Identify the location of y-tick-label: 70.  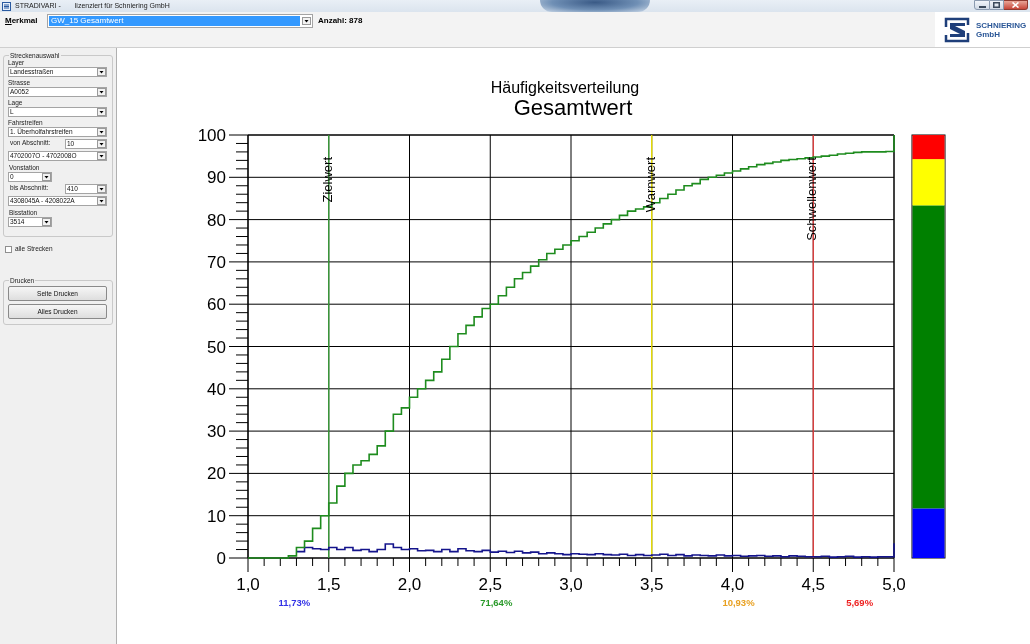
(216, 262).